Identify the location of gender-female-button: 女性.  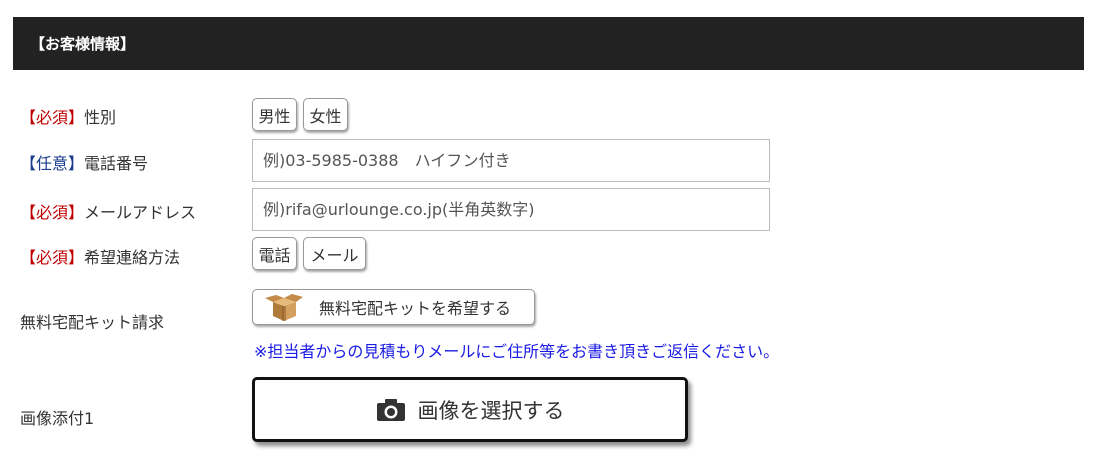
(325, 114).